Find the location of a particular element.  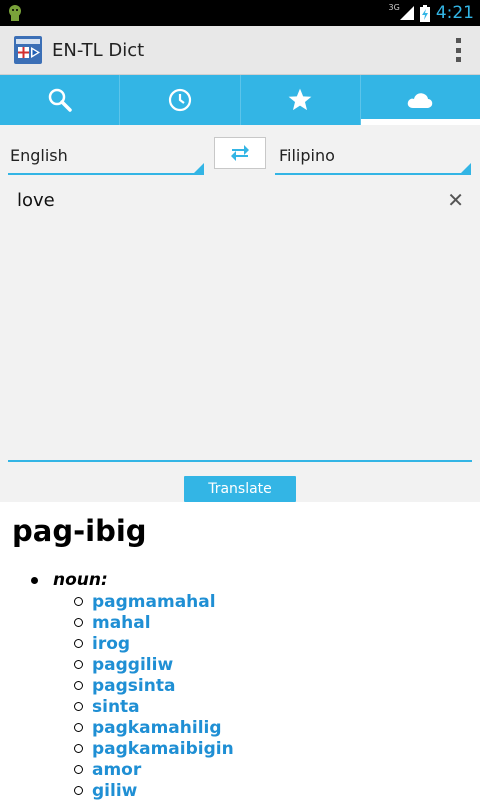

app-title: EN-TL Dict is located at coordinates (98, 50).